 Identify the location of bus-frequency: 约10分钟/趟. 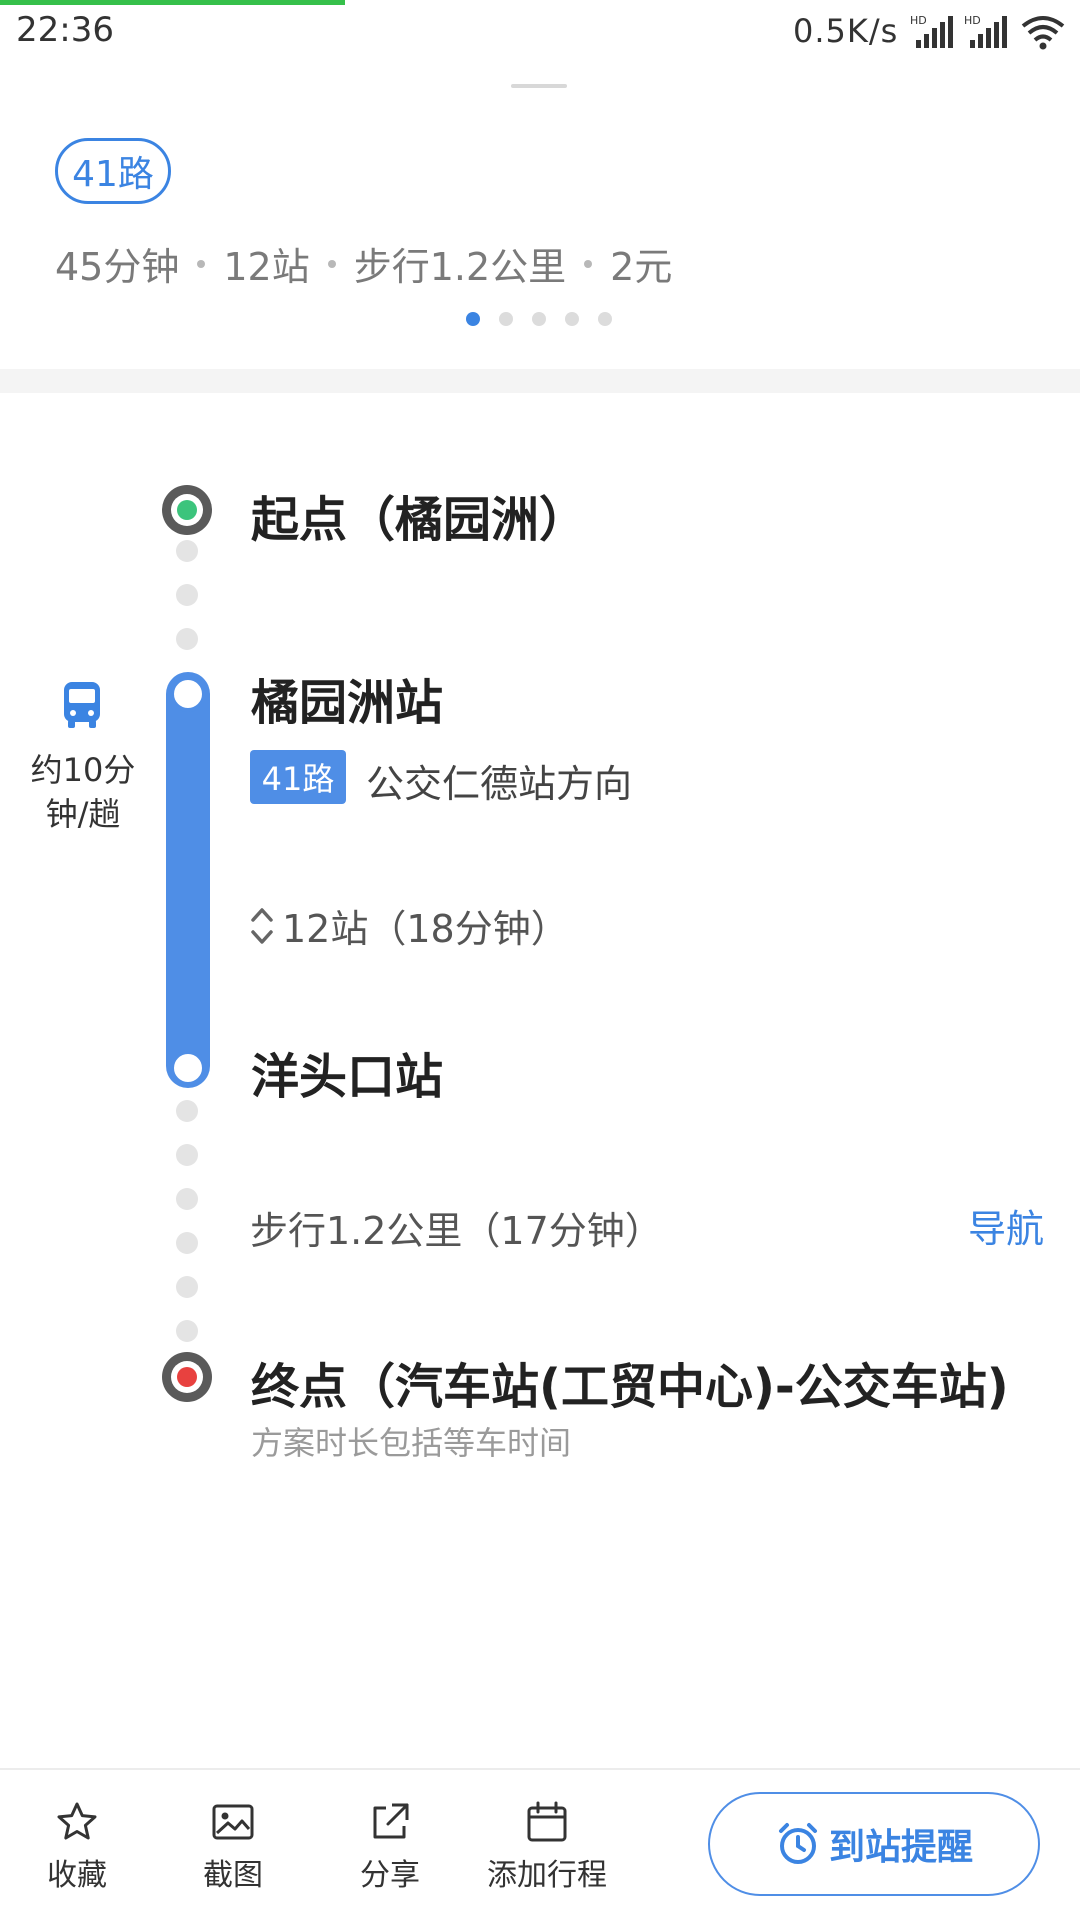
(83, 792).